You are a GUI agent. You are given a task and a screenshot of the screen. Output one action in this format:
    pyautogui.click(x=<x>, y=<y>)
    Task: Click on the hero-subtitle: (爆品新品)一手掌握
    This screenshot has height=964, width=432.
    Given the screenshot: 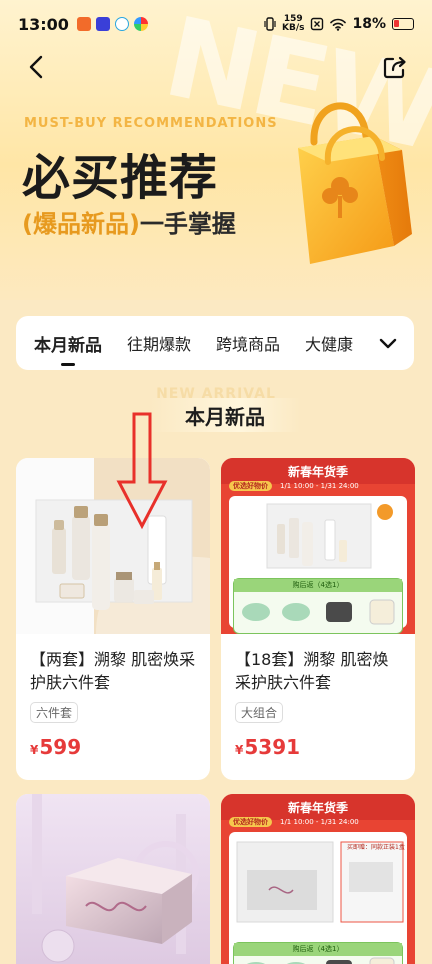 What is the action you would take?
    pyautogui.click(x=129, y=221)
    